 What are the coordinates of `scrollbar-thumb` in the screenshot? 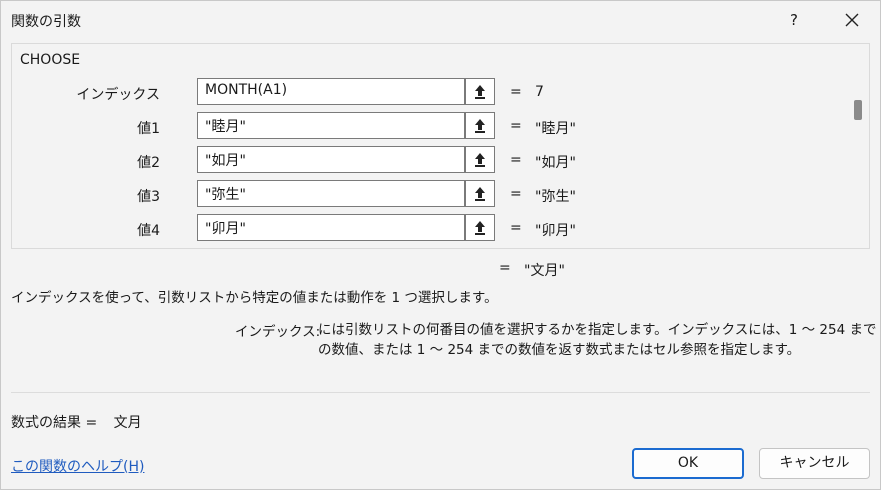 It's located at (858, 110).